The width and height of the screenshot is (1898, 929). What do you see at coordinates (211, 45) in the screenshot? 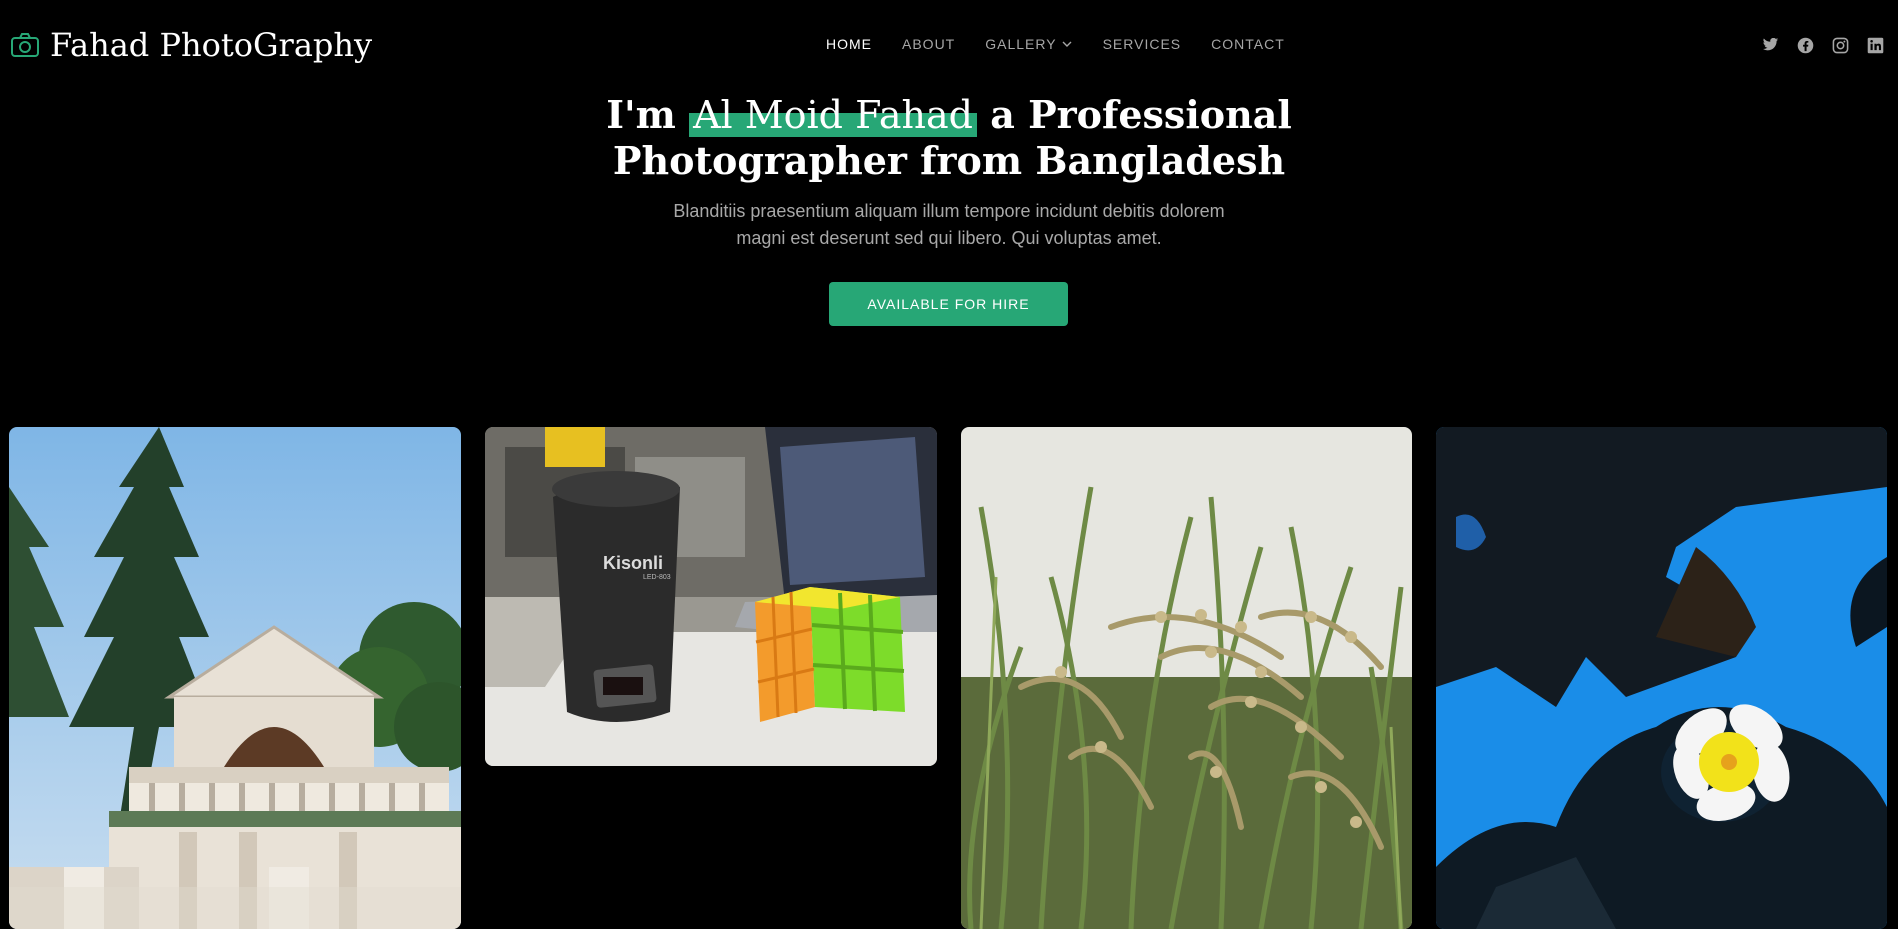
I see `site-logo-text: Fahad PhotoGraphy` at bounding box center [211, 45].